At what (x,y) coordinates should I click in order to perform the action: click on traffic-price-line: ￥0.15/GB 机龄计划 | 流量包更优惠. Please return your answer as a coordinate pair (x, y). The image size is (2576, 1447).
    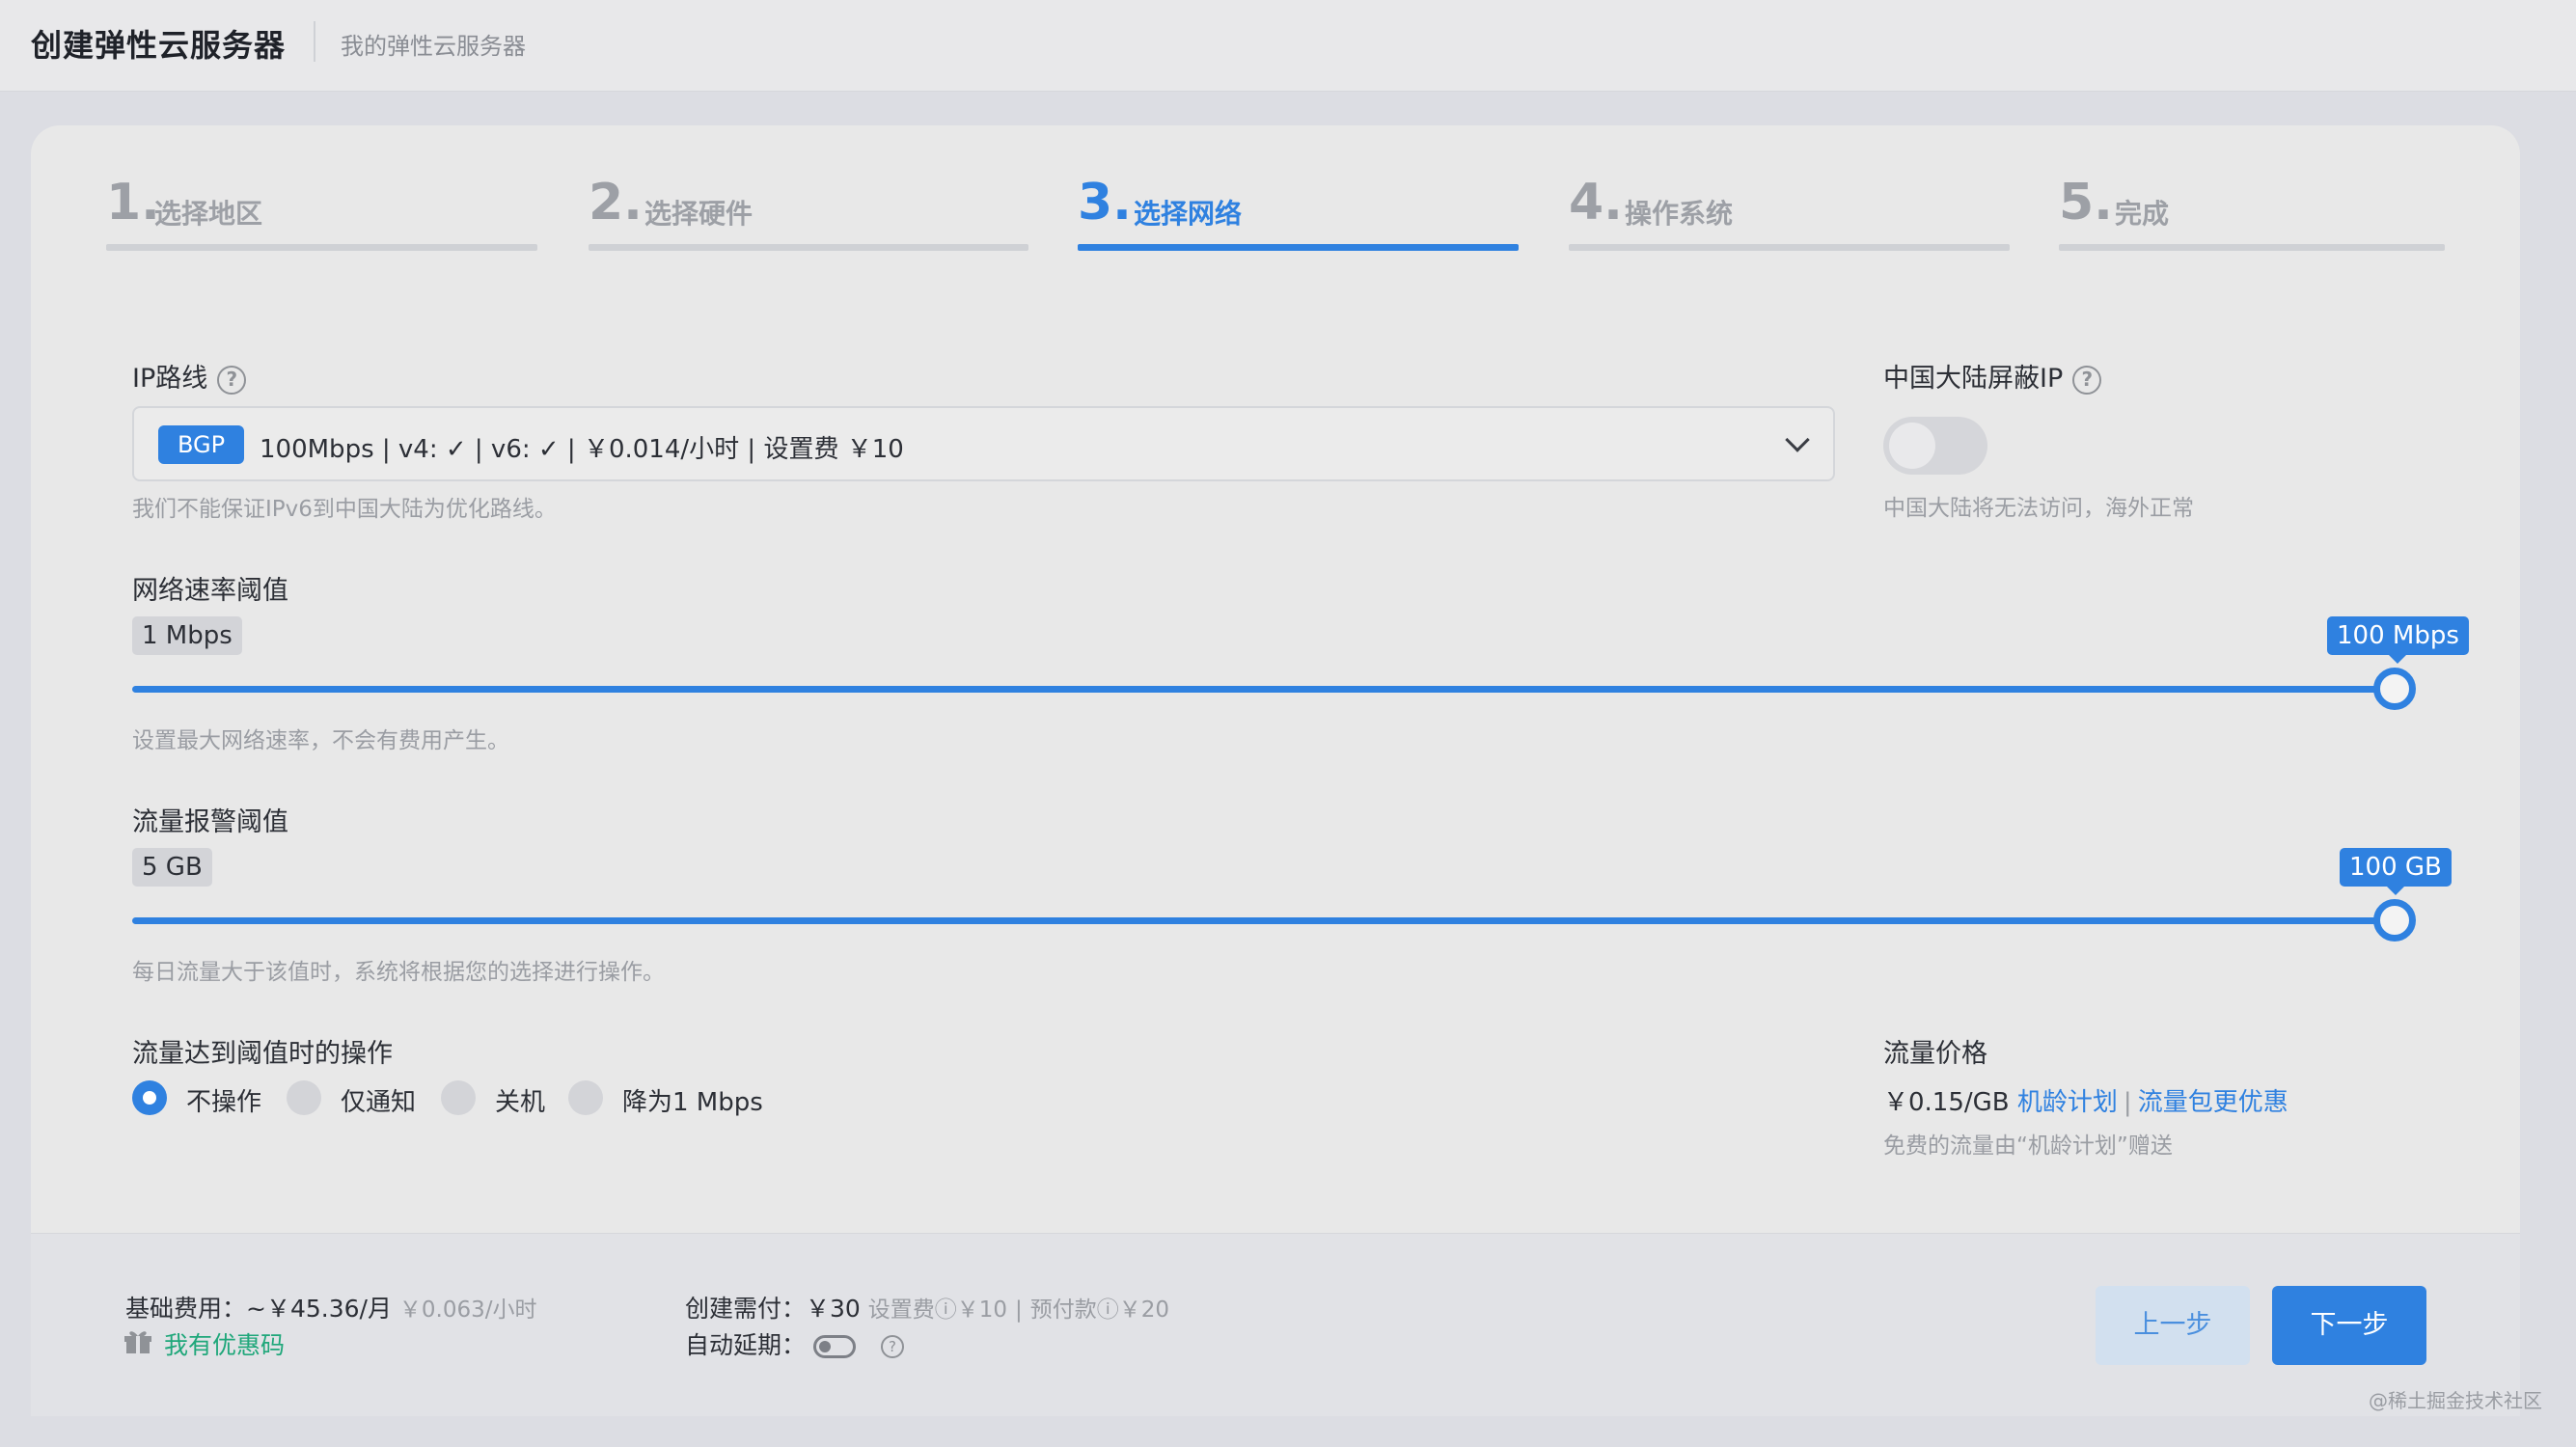
    Looking at the image, I should click on (2085, 1100).